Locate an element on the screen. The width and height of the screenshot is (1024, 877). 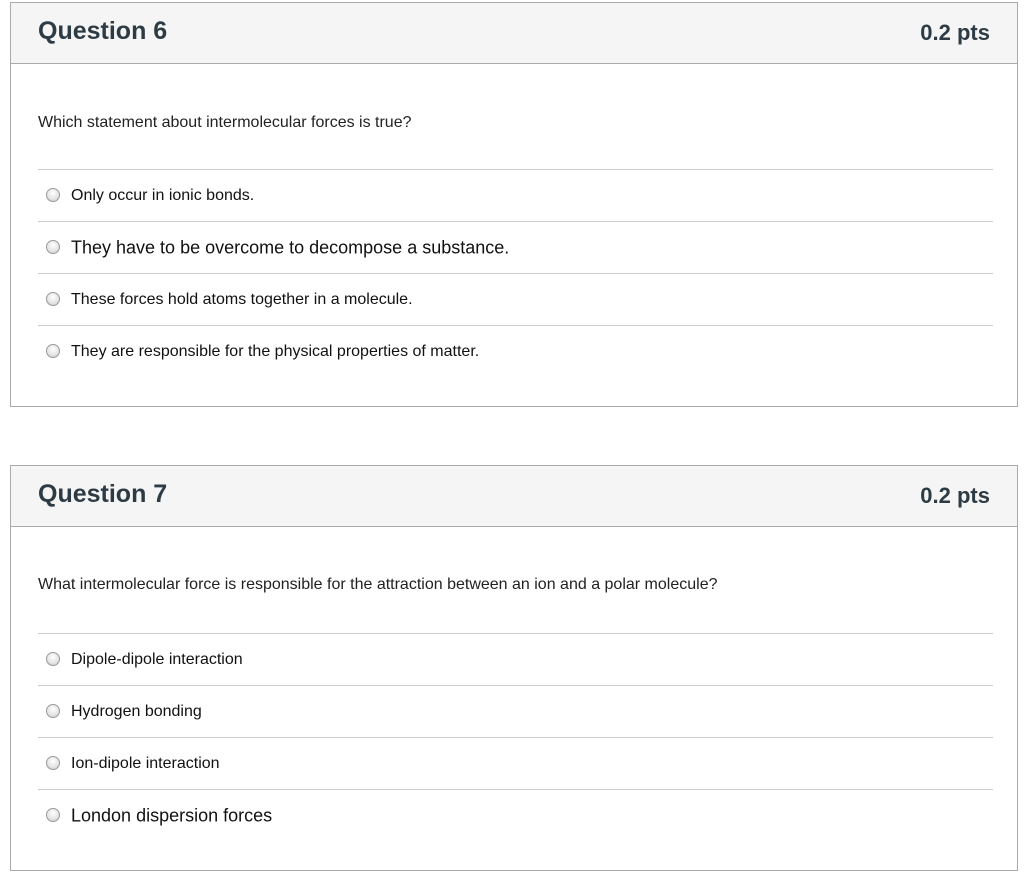
answer-option: Only occur in ionic bonds. is located at coordinates (515, 195).